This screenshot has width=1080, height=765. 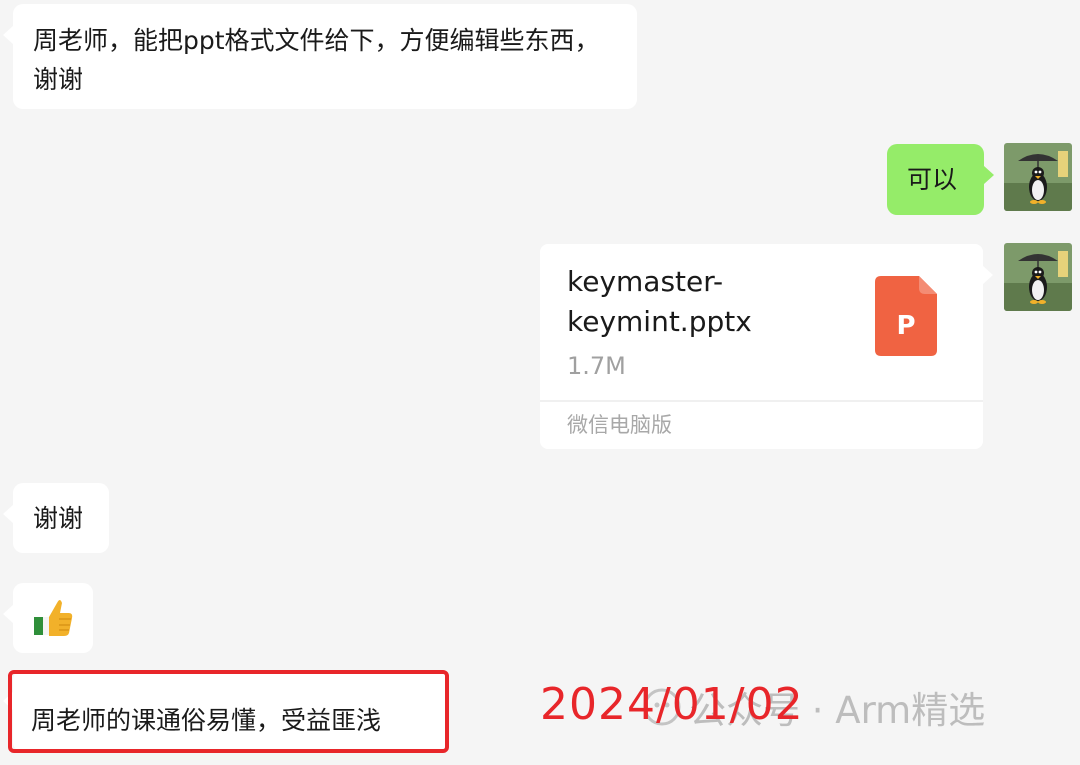 What do you see at coordinates (228, 711) in the screenshot?
I see `red-highlight-frame` at bounding box center [228, 711].